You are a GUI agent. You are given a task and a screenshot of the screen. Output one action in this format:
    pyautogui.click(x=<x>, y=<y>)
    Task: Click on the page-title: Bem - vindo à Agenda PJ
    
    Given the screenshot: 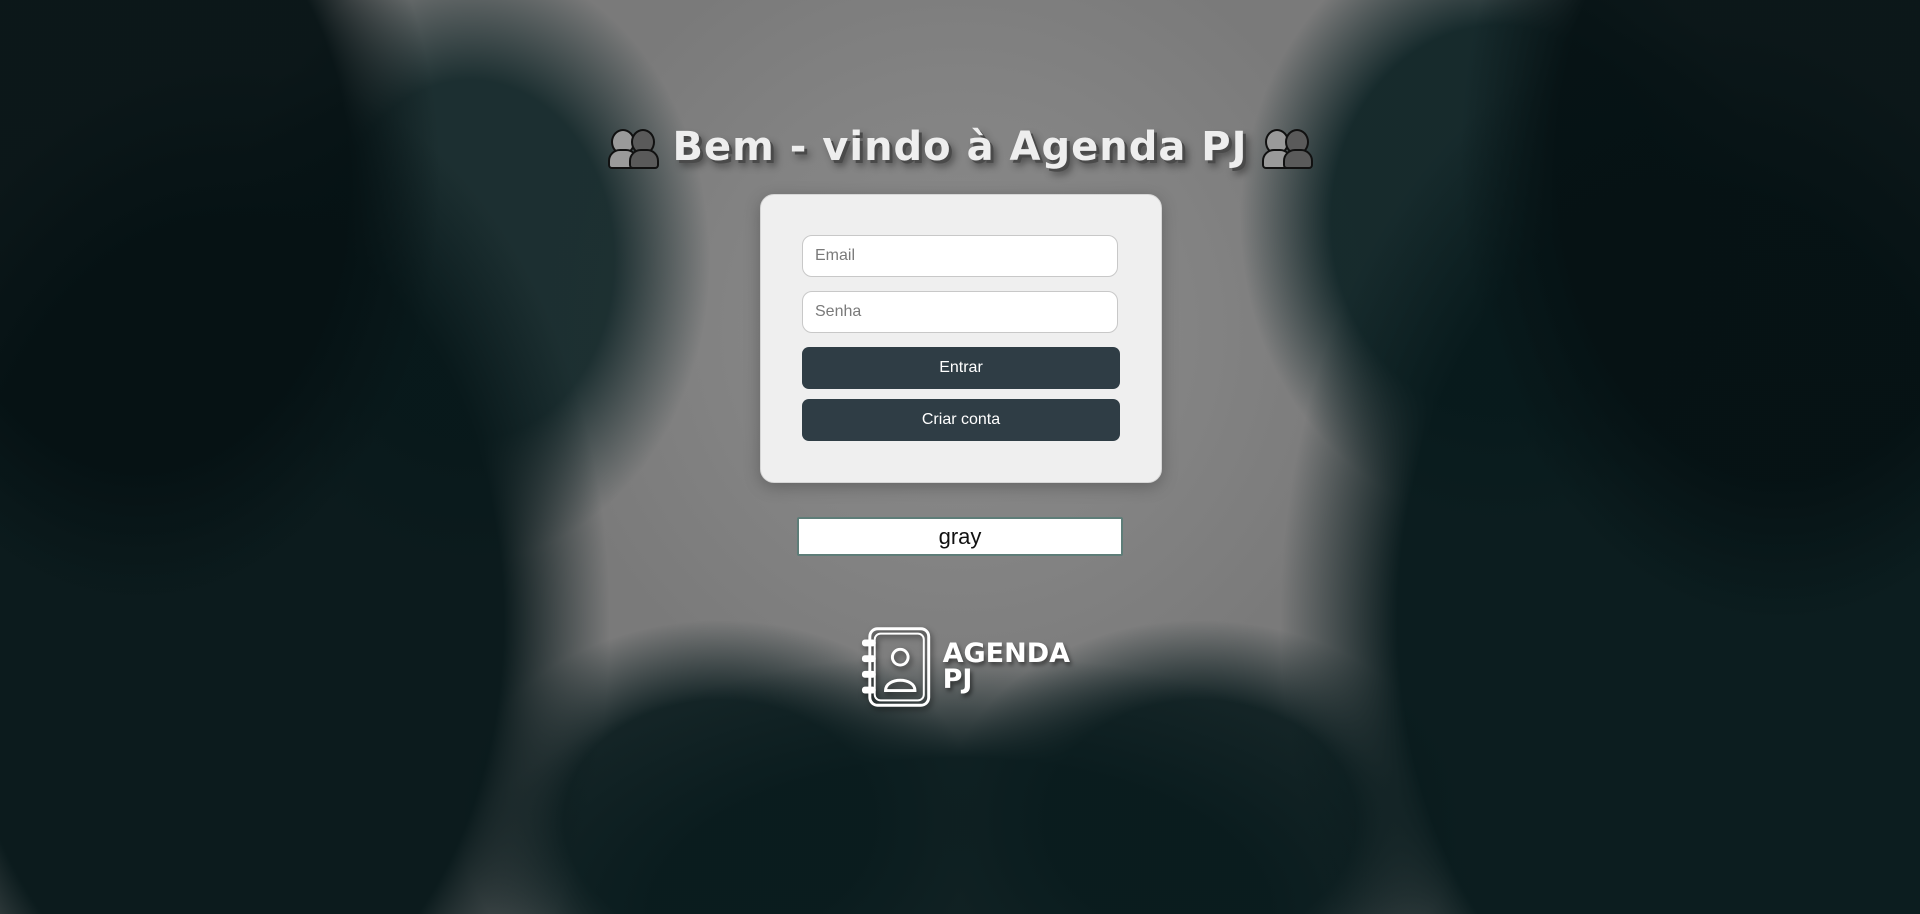 What is the action you would take?
    pyautogui.click(x=960, y=147)
    